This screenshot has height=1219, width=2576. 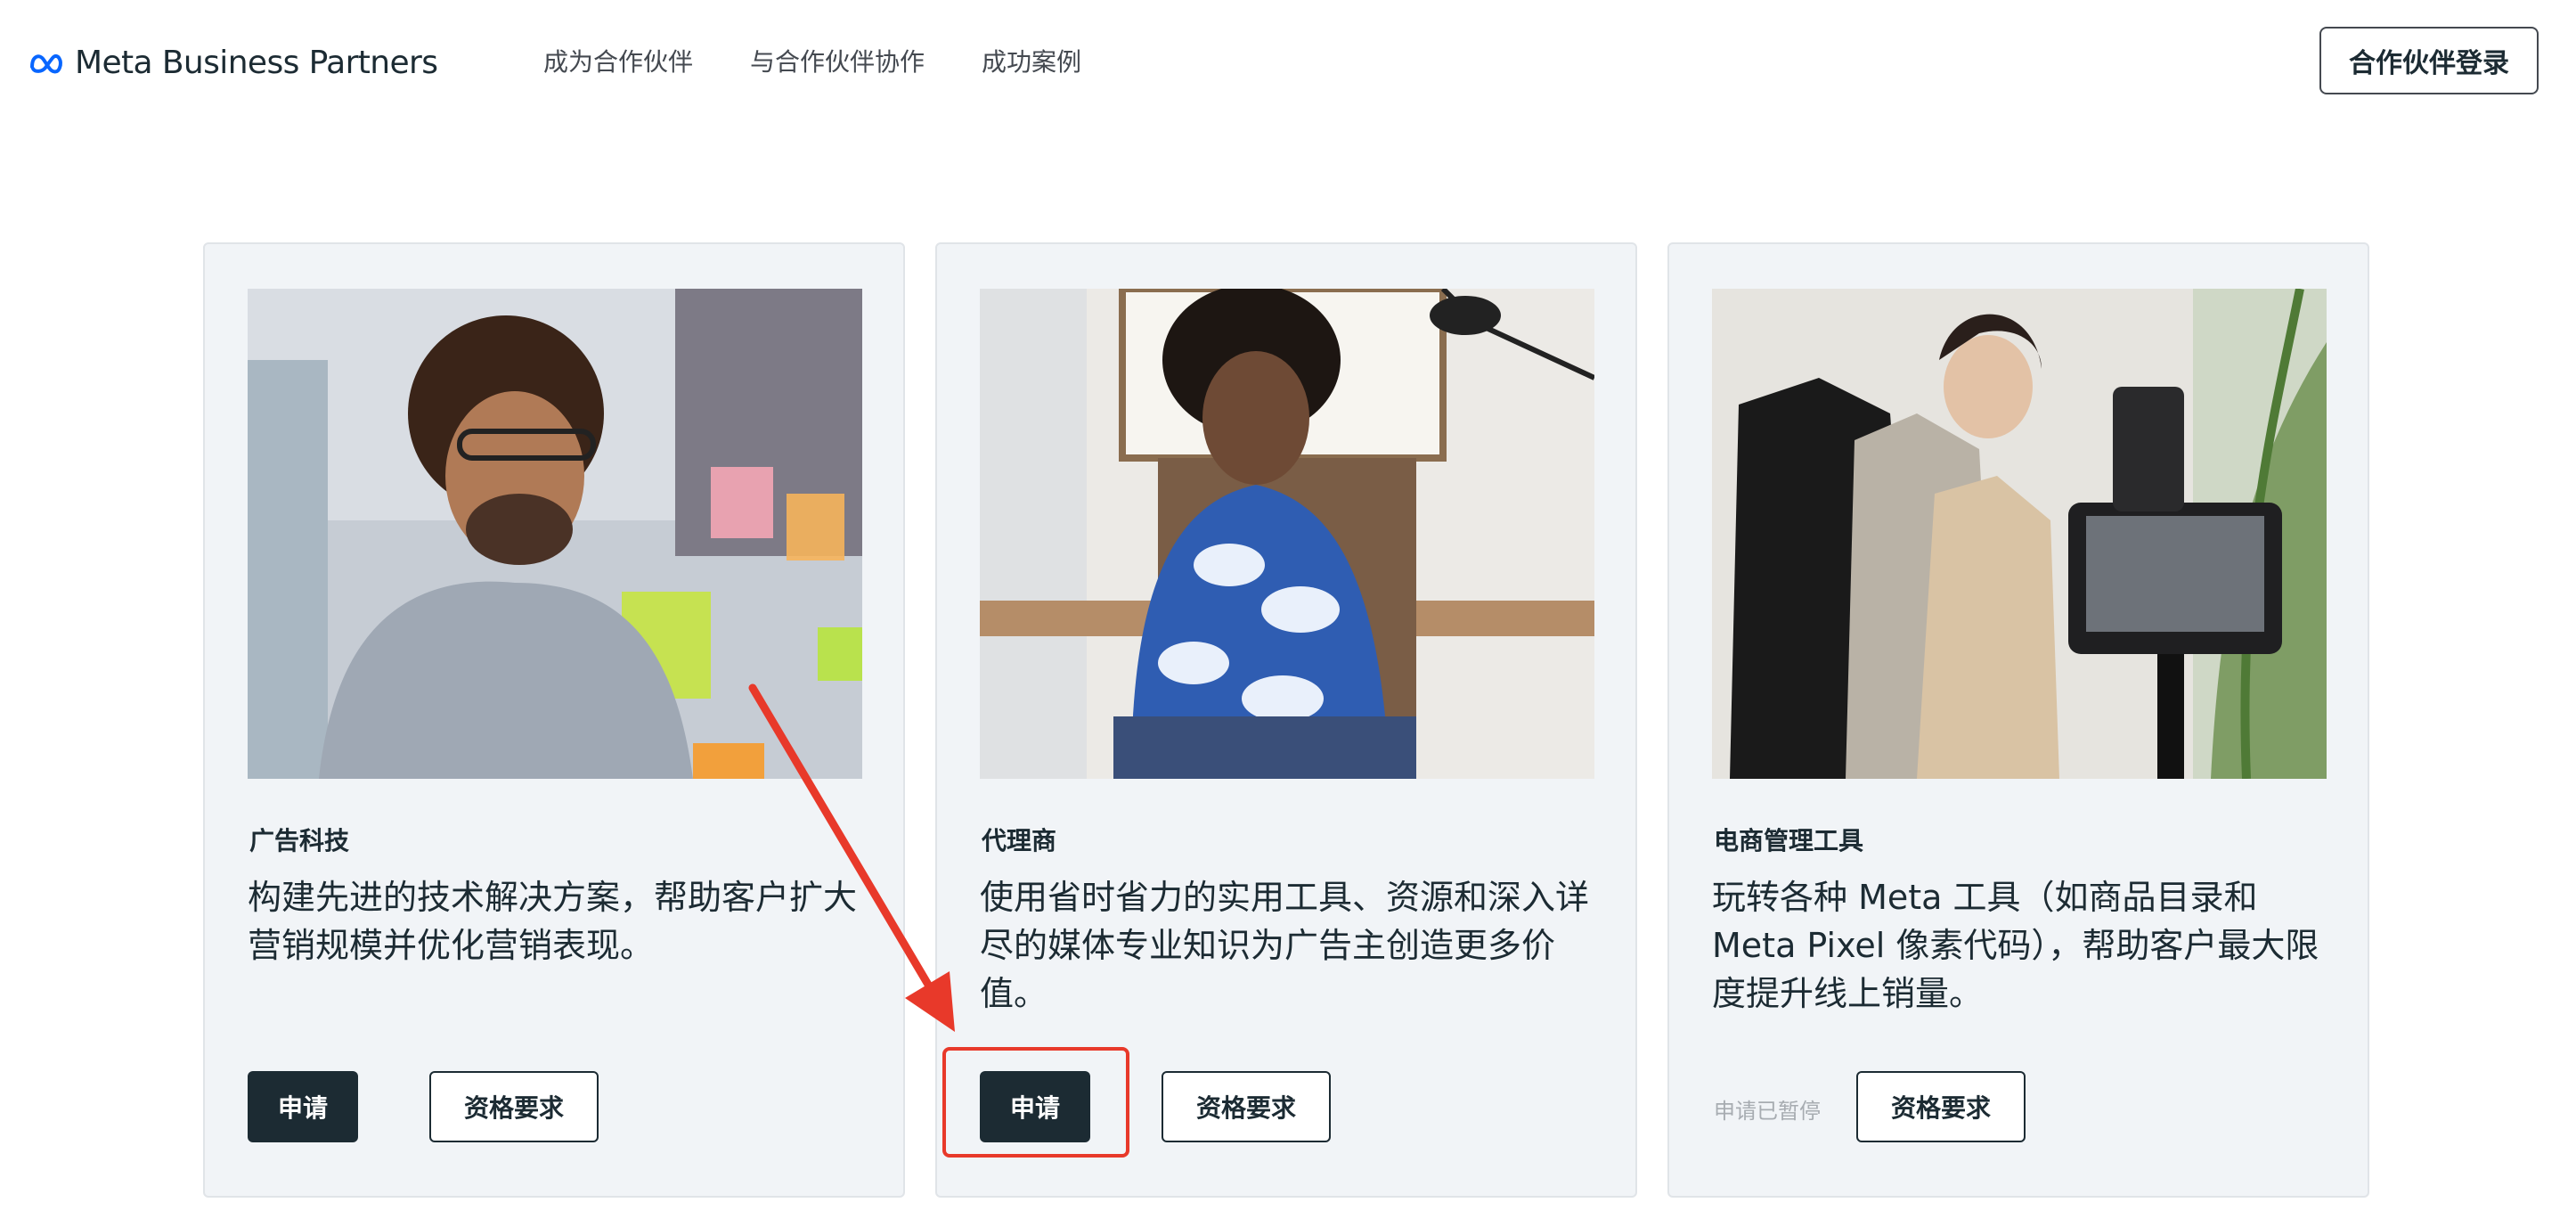 I want to click on card-description: 构建先进的技术解决方案，帮助客户扩大营销规模并优化营销表现。, so click(x=553, y=921).